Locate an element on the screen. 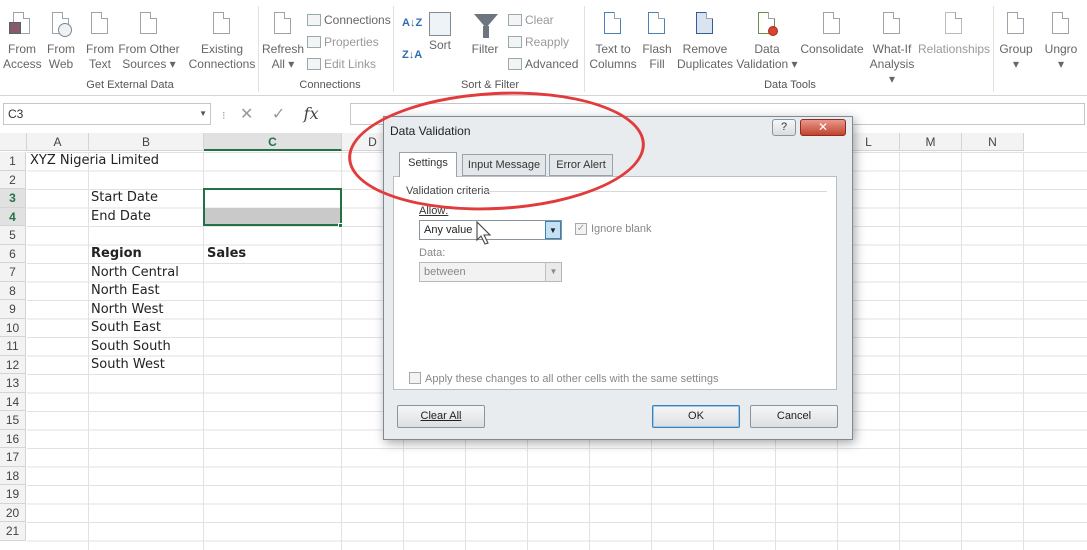 This screenshot has height=550, width=1087. cell-b9: North West is located at coordinates (127, 310).